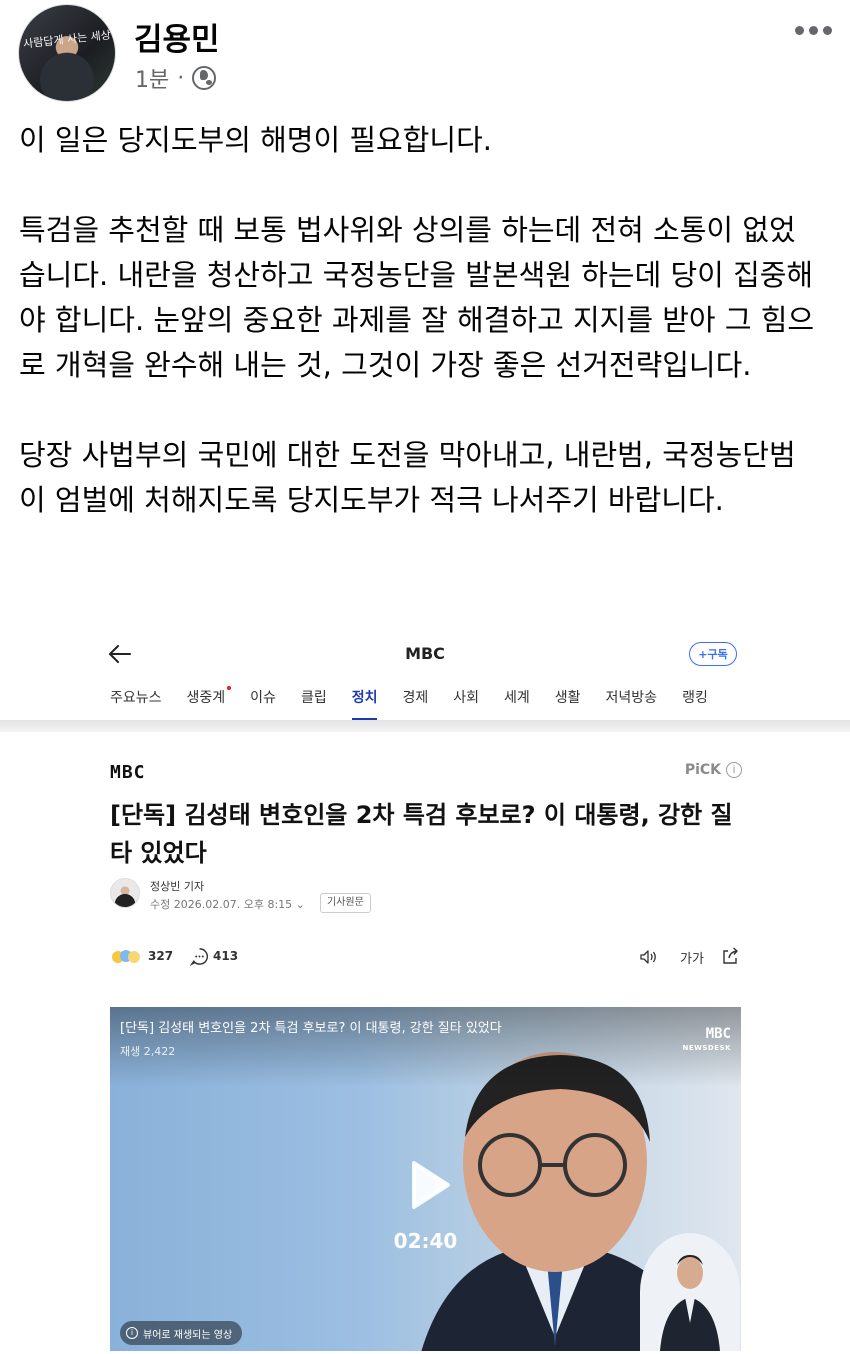 The image size is (850, 1354). I want to click on subscribe-button: +구독, so click(713, 654).